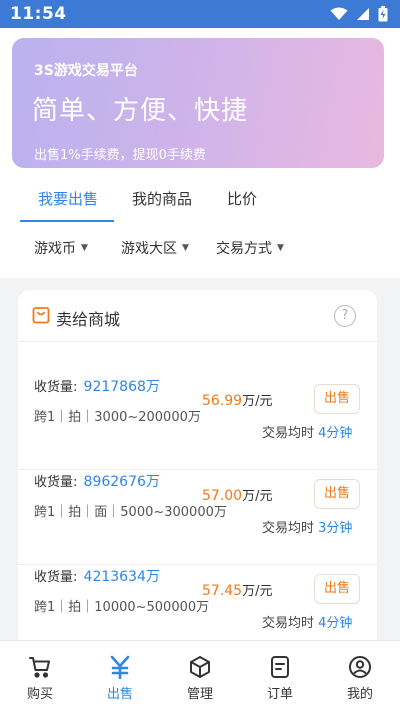 This screenshot has width=400, height=711. I want to click on banner-title: 简单、方便、快捷, so click(140, 111).